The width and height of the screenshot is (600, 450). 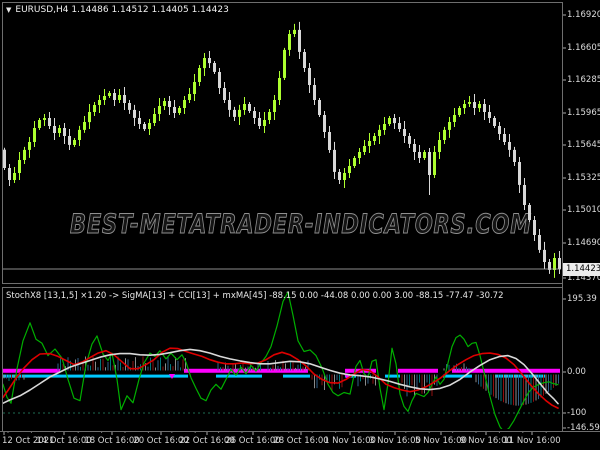 What do you see at coordinates (583, 48) in the screenshot?
I see `price-axis-label: 1.16605` at bounding box center [583, 48].